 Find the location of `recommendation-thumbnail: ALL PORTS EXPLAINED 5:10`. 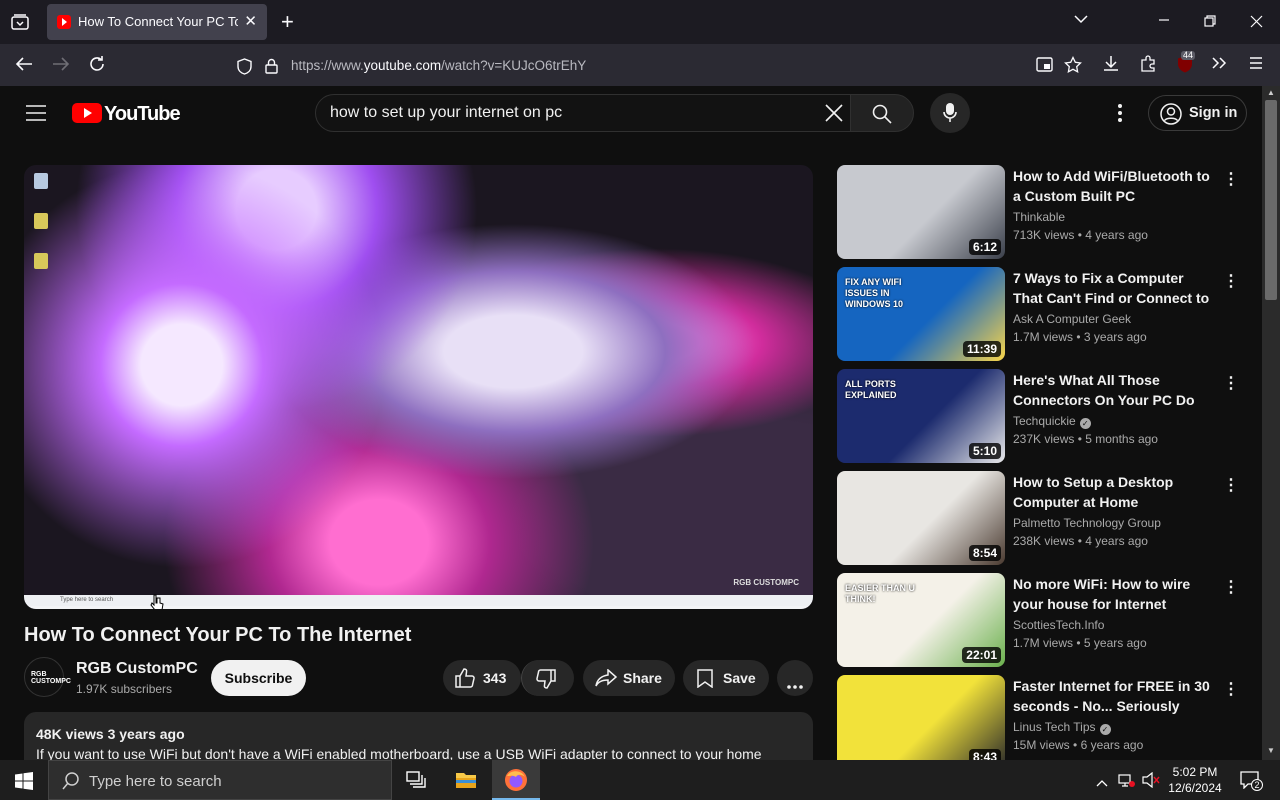

recommendation-thumbnail: ALL PORTS EXPLAINED 5:10 is located at coordinates (921, 416).